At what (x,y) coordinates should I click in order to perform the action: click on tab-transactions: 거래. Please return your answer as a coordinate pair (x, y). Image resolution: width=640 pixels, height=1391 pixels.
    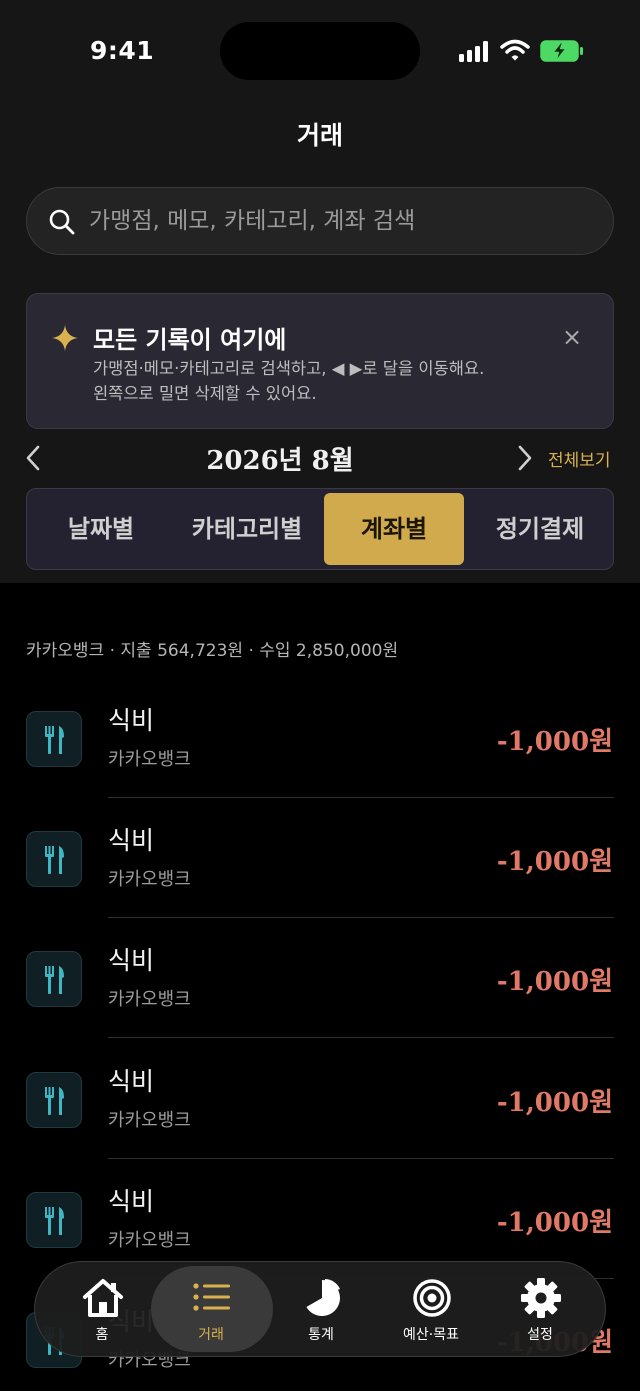
    Looking at the image, I should click on (212, 1309).